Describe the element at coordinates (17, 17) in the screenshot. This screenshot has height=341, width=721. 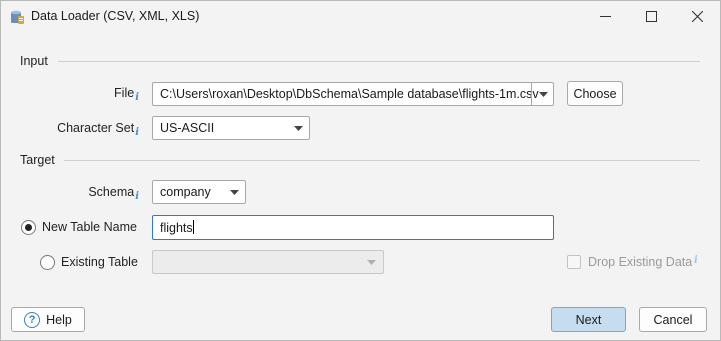
I see `database-app-icon` at that location.